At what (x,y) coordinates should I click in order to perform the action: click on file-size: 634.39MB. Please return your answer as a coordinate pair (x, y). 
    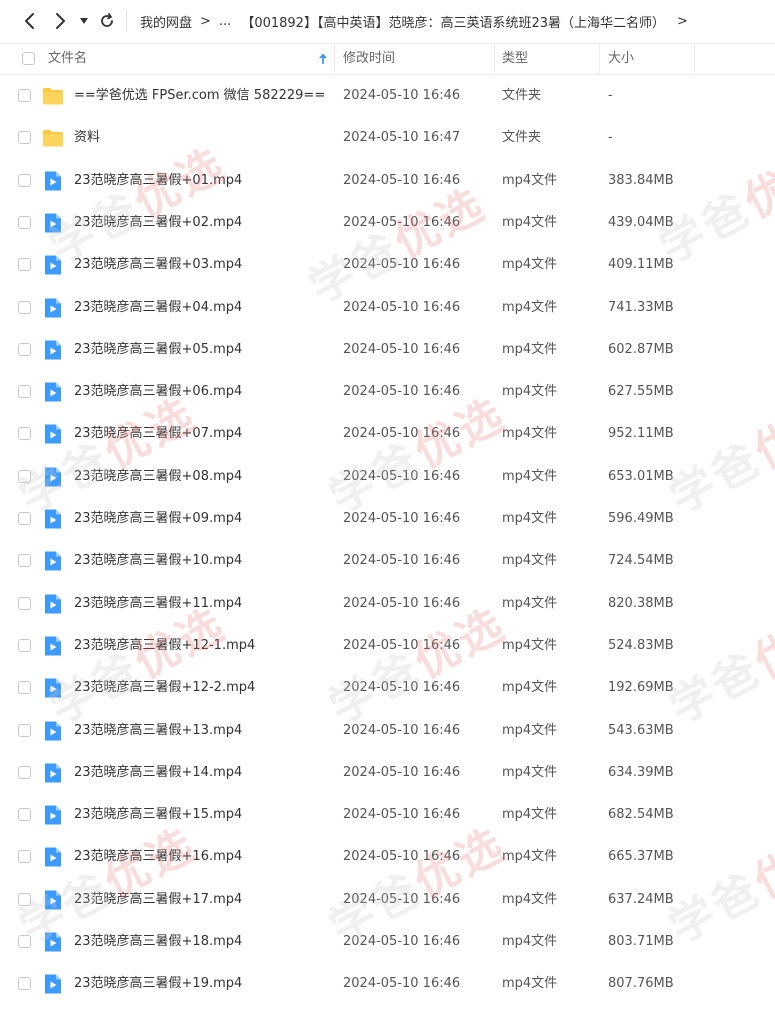
    Looking at the image, I should click on (641, 772).